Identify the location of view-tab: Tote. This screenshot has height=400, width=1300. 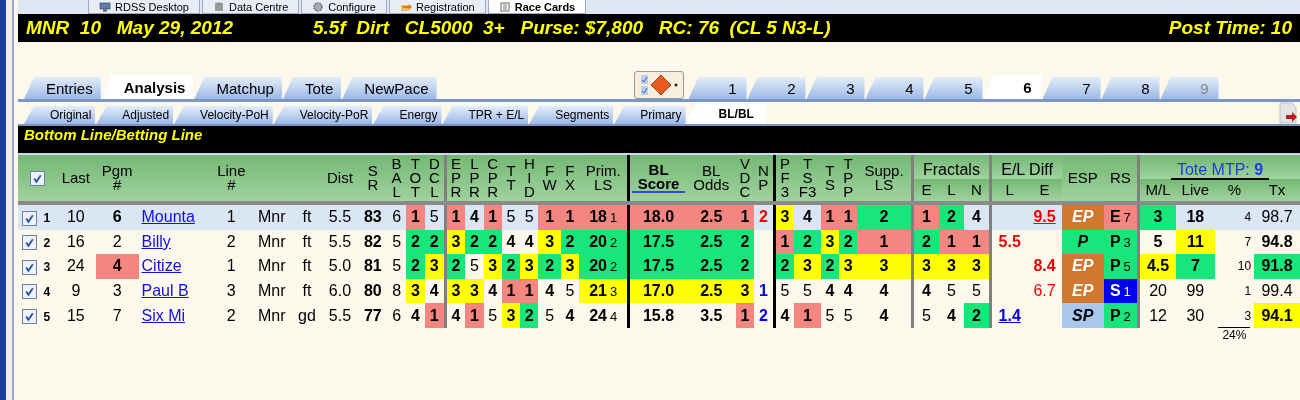
(312, 88).